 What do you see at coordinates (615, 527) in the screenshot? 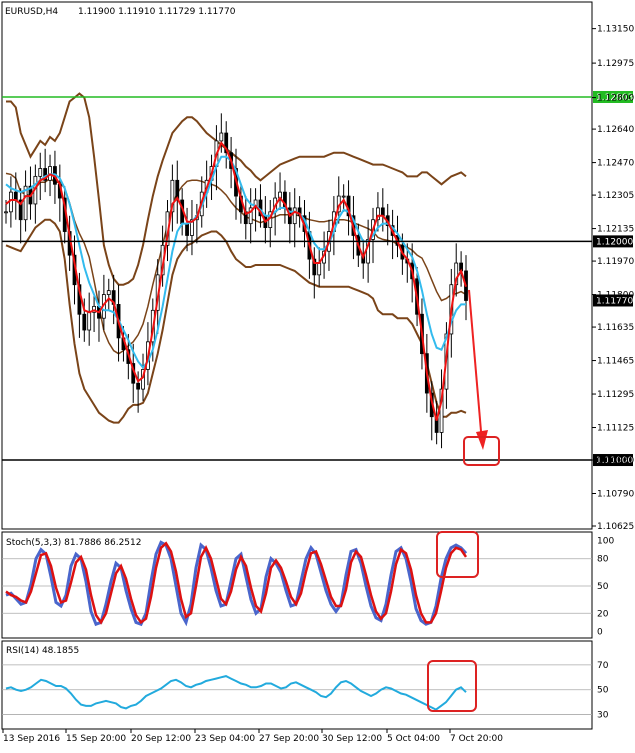
I see `price-y-tick-label: 1.10625` at bounding box center [615, 527].